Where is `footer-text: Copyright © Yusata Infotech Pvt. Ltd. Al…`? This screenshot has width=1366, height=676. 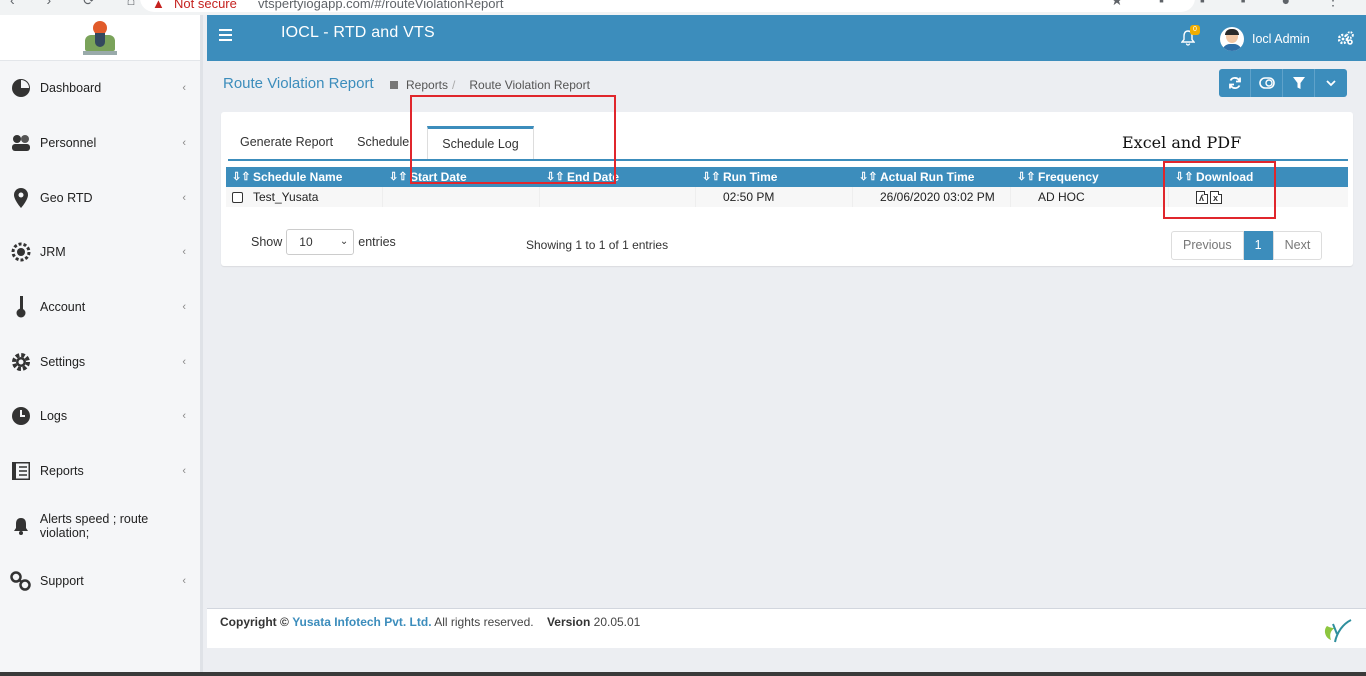
footer-text: Copyright © Yusata Infotech Pvt. Ltd. Al… is located at coordinates (430, 622).